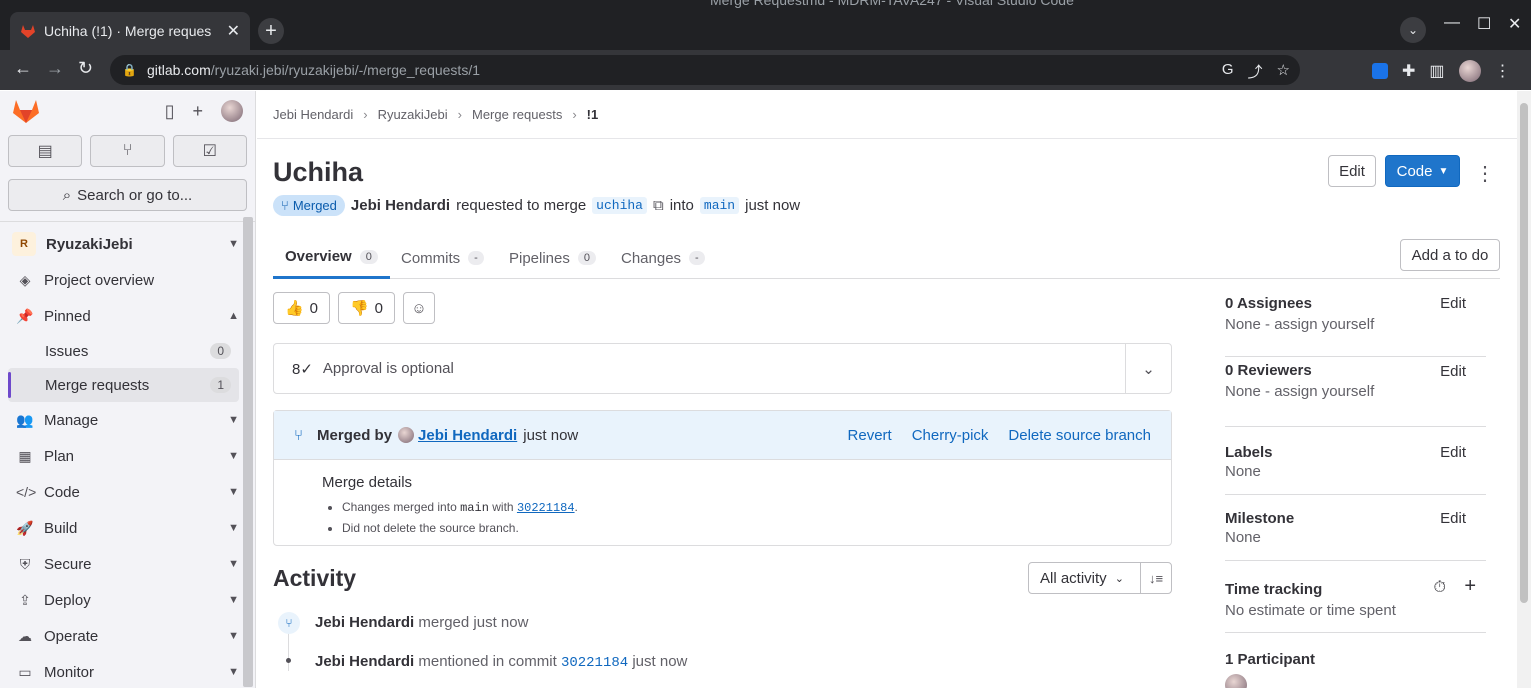 The height and width of the screenshot is (690, 1531). Describe the element at coordinates (123, 351) in the screenshot. I see `sidebar-item-issues: Issues 0` at that location.